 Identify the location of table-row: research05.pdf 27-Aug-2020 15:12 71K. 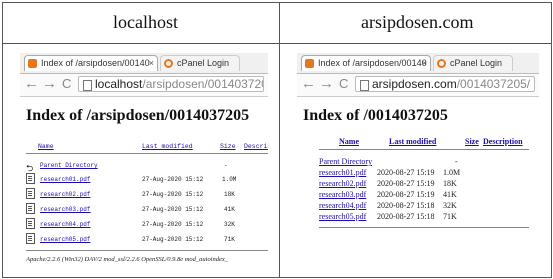
(147, 239).